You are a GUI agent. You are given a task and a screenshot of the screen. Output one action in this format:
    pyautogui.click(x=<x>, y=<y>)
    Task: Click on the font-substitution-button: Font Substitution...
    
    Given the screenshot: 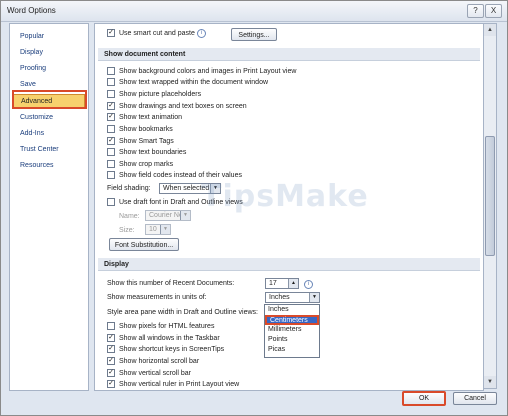 What is the action you would take?
    pyautogui.click(x=144, y=244)
    